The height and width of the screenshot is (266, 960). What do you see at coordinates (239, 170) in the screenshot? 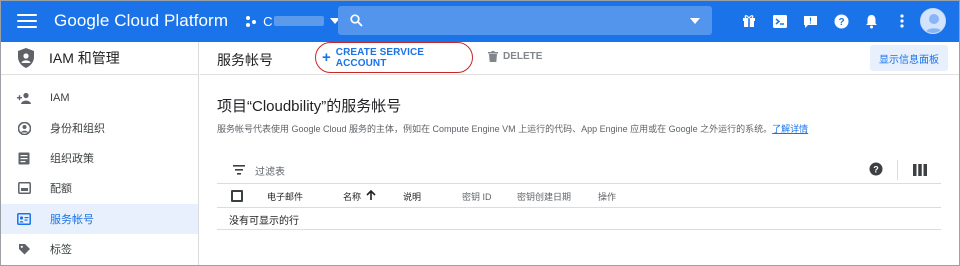
I see `filter-icon` at bounding box center [239, 170].